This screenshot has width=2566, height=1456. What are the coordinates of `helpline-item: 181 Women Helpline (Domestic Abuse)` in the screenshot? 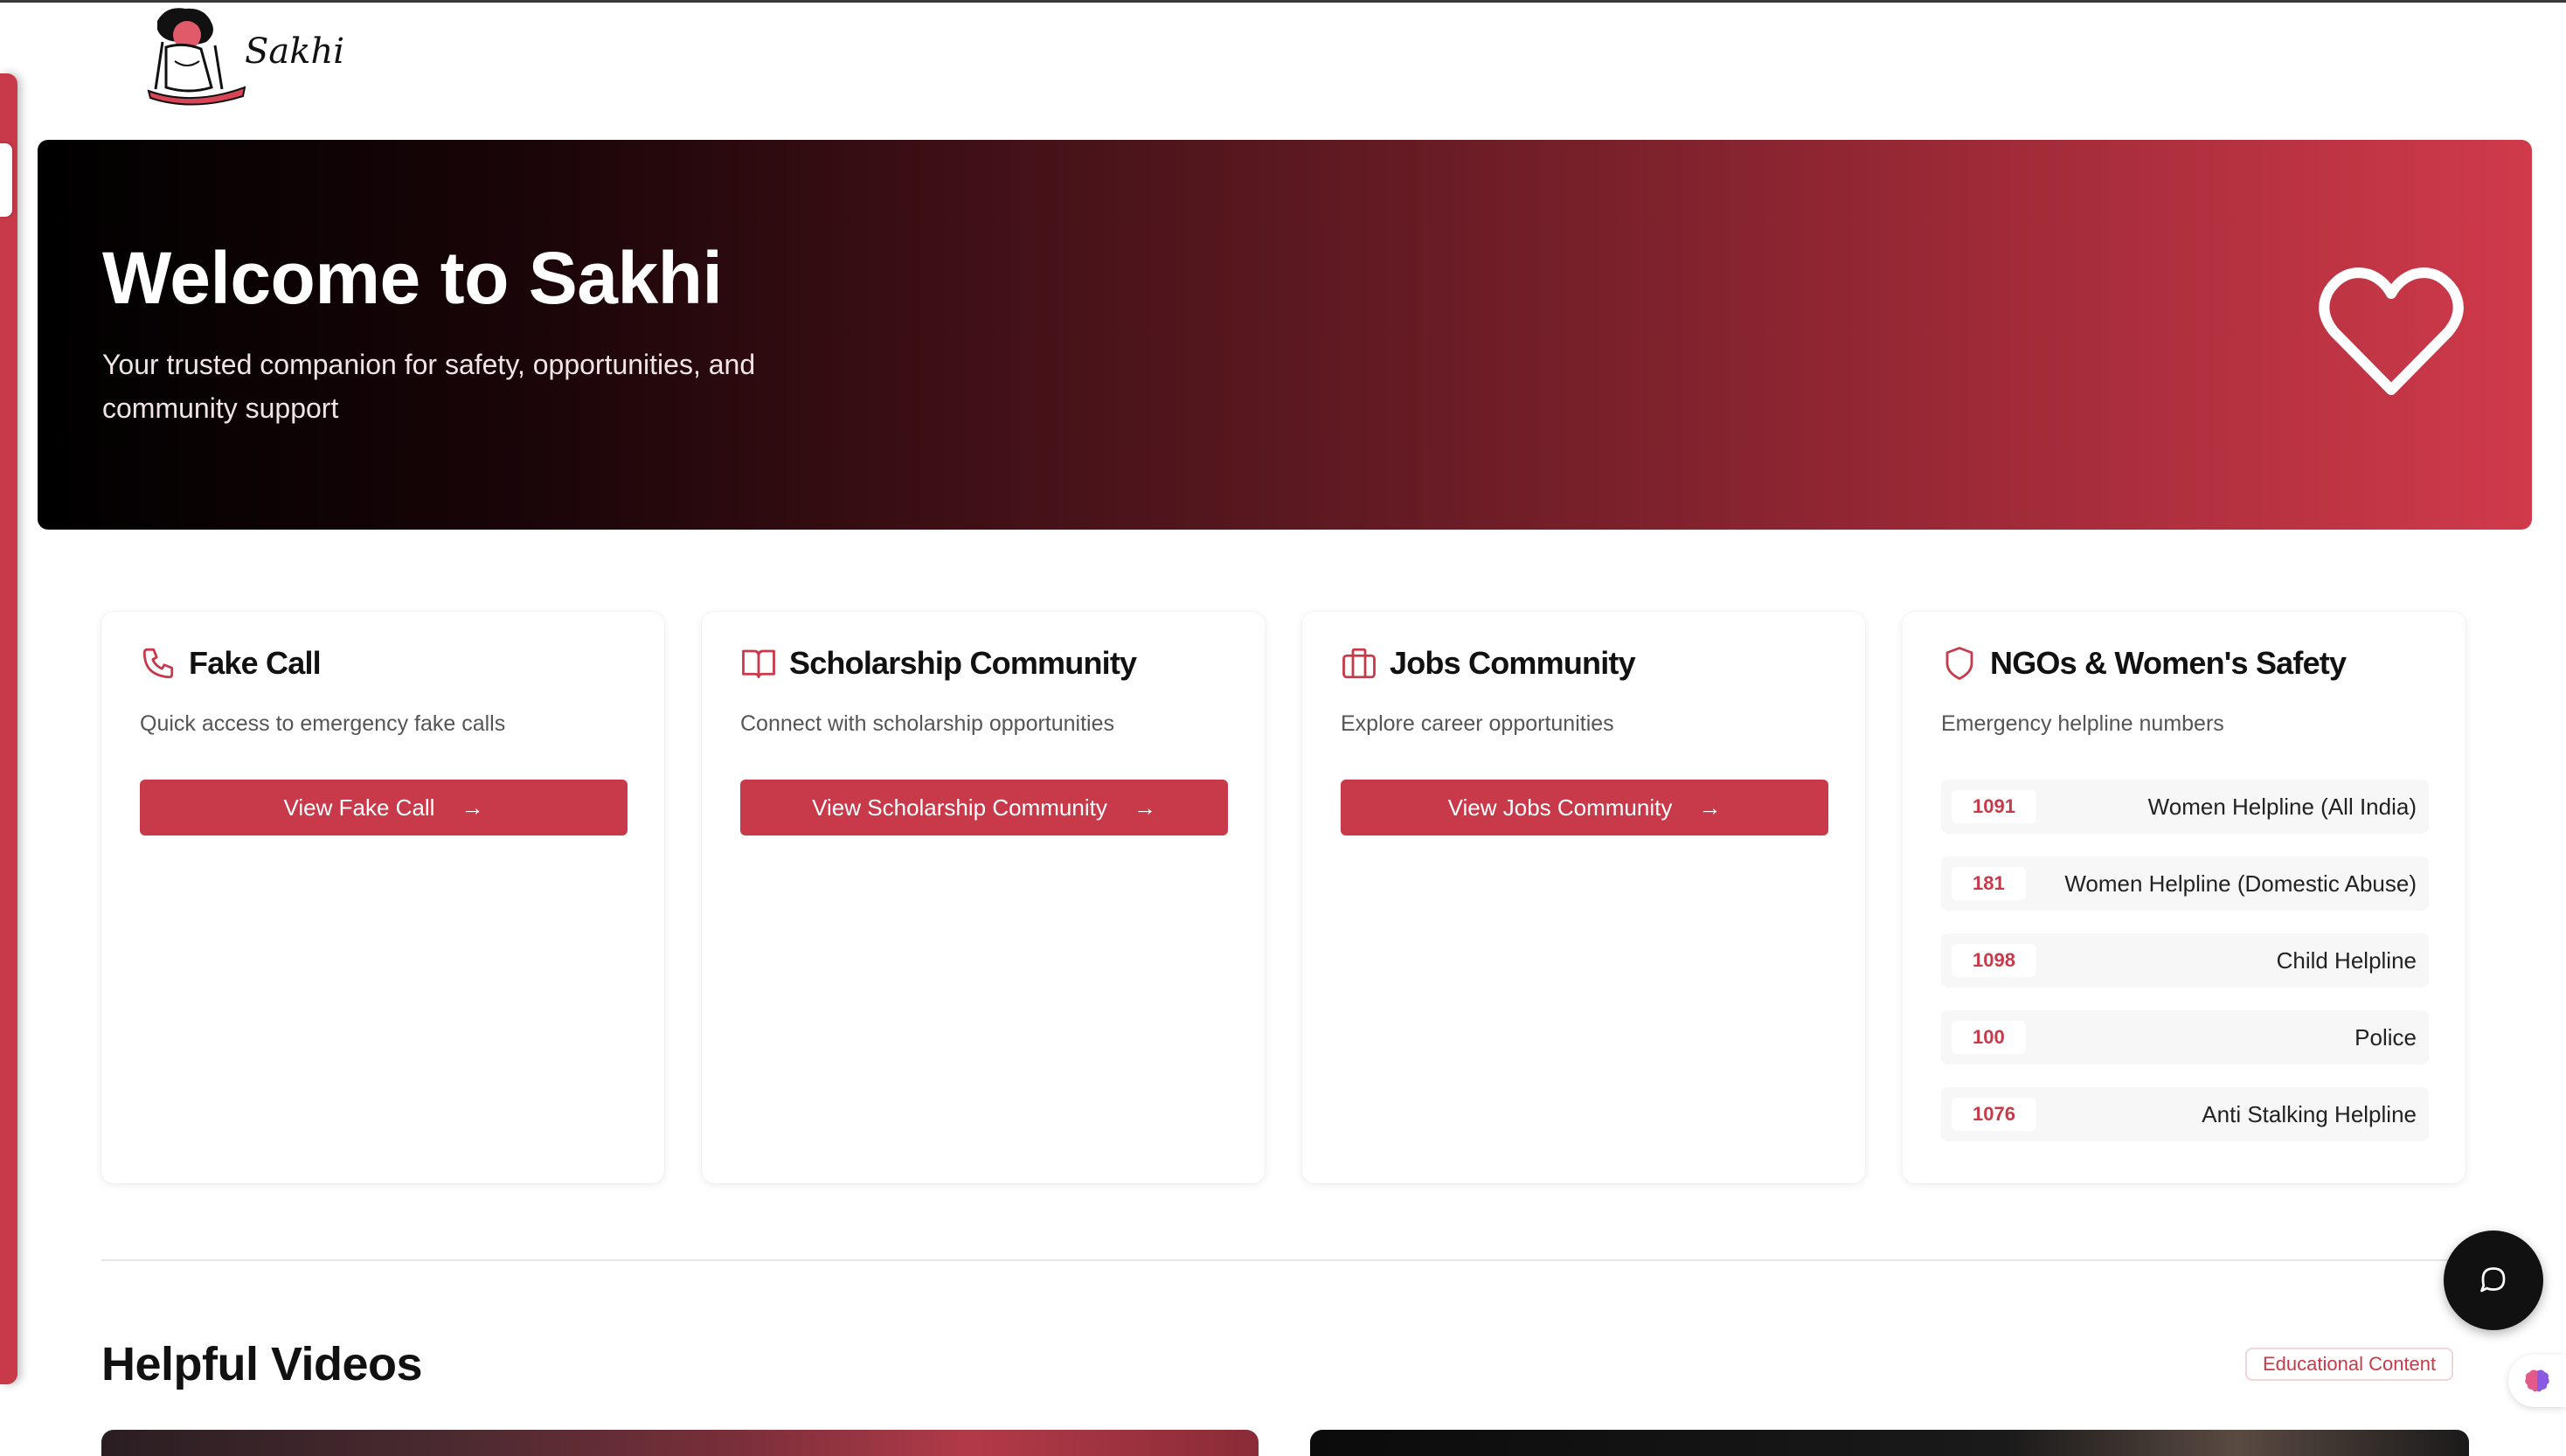 It's located at (2185, 883).